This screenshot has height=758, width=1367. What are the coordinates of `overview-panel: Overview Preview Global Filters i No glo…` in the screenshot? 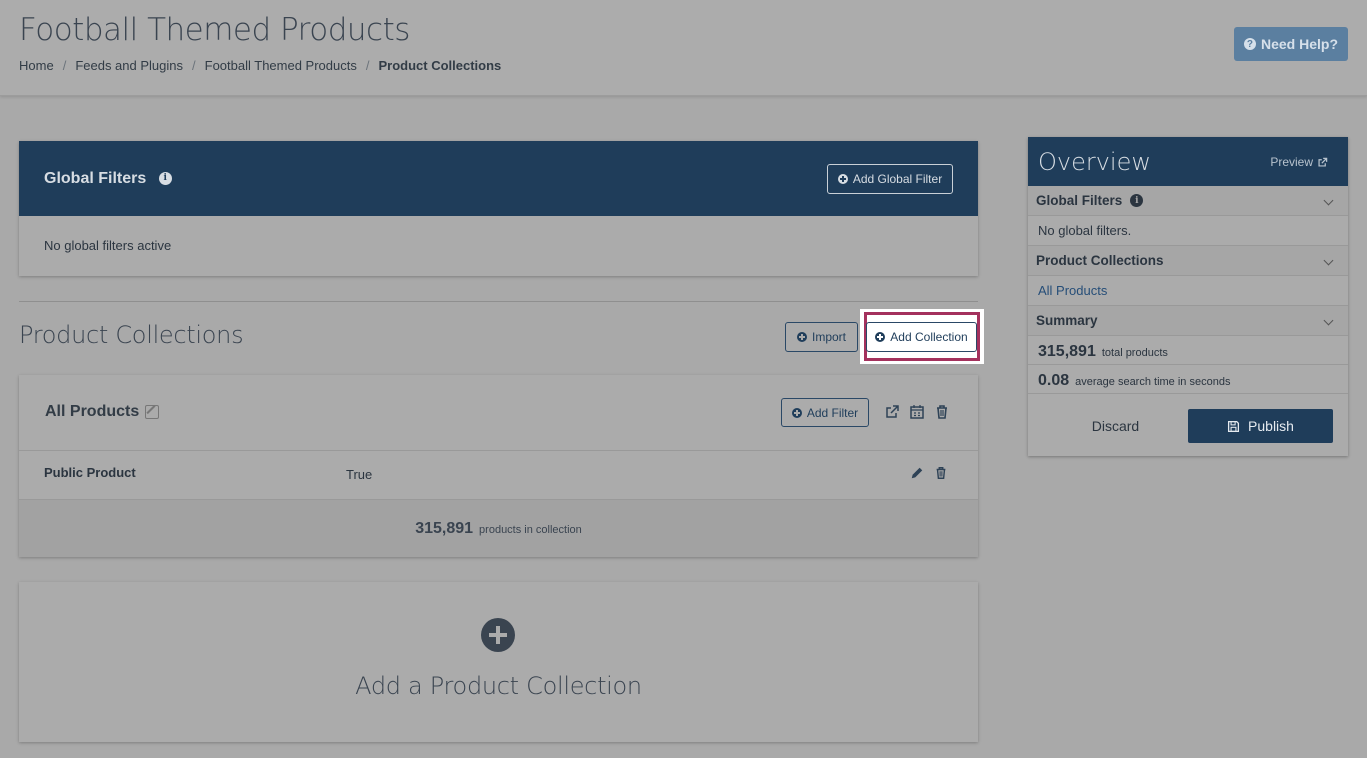 It's located at (1188, 296).